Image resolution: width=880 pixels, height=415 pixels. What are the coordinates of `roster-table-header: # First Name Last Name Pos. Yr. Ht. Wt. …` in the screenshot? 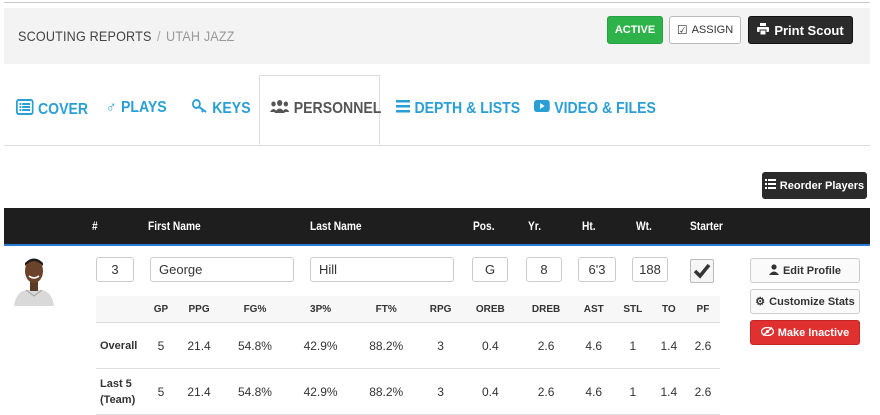 It's located at (437, 227).